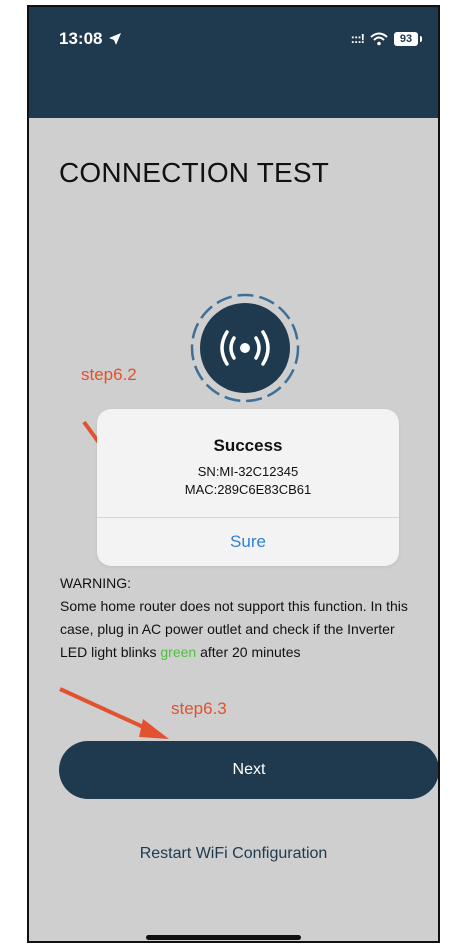 The height and width of the screenshot is (950, 472). What do you see at coordinates (248, 541) in the screenshot?
I see `sure-button: Sure` at bounding box center [248, 541].